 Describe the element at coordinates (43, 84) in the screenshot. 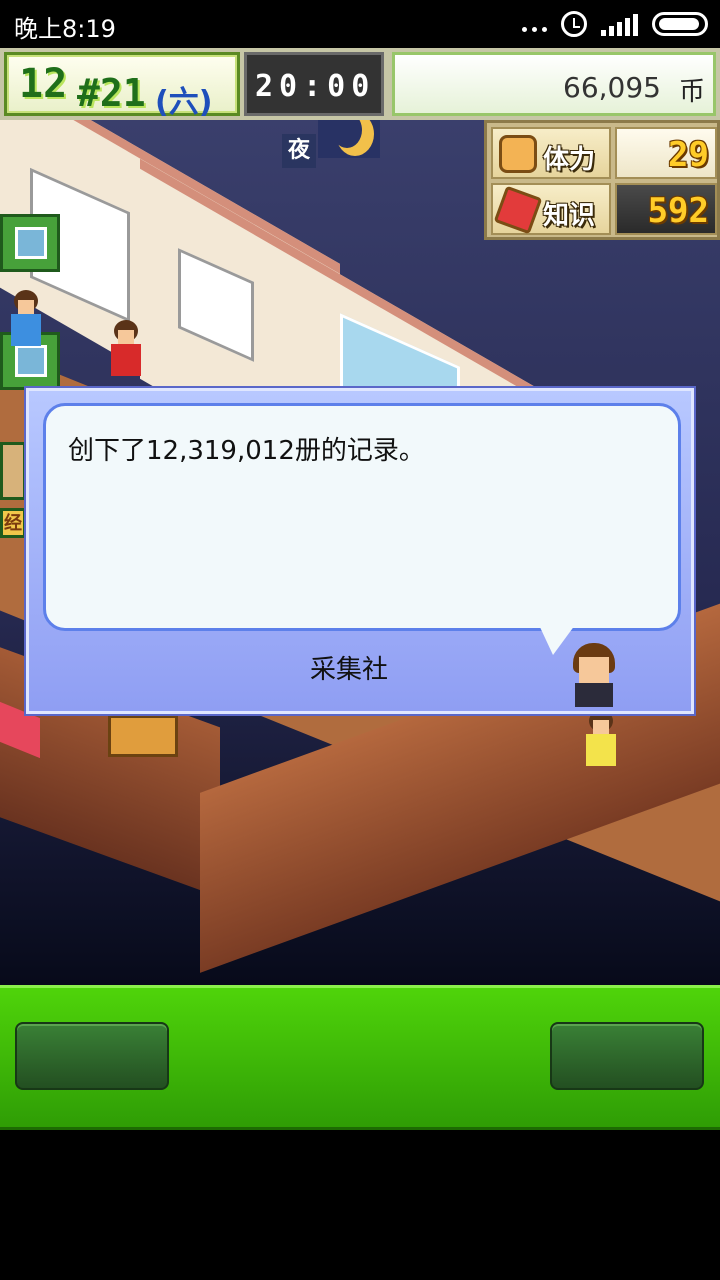

I see `date-month: 12` at that location.